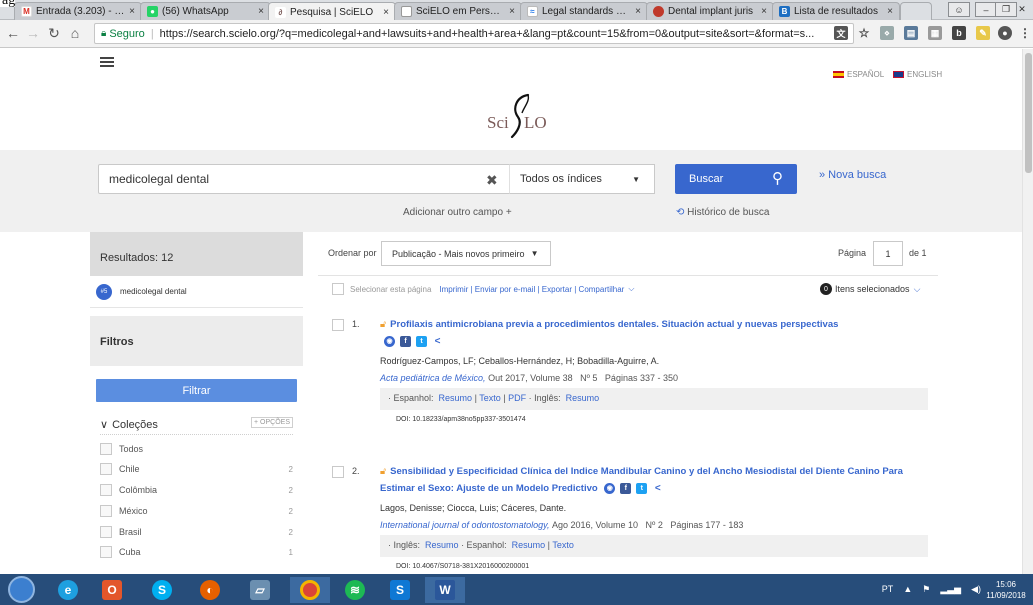 Image resolution: width=1033 pixels, height=605 pixels. I want to click on clear-search-icon: ✖, so click(492, 180).